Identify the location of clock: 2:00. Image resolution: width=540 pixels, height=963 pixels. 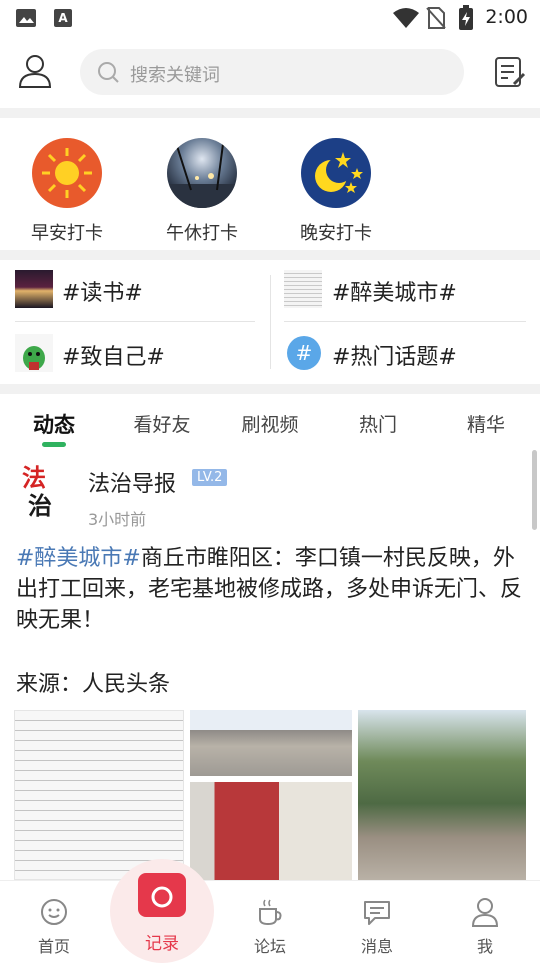
(506, 17).